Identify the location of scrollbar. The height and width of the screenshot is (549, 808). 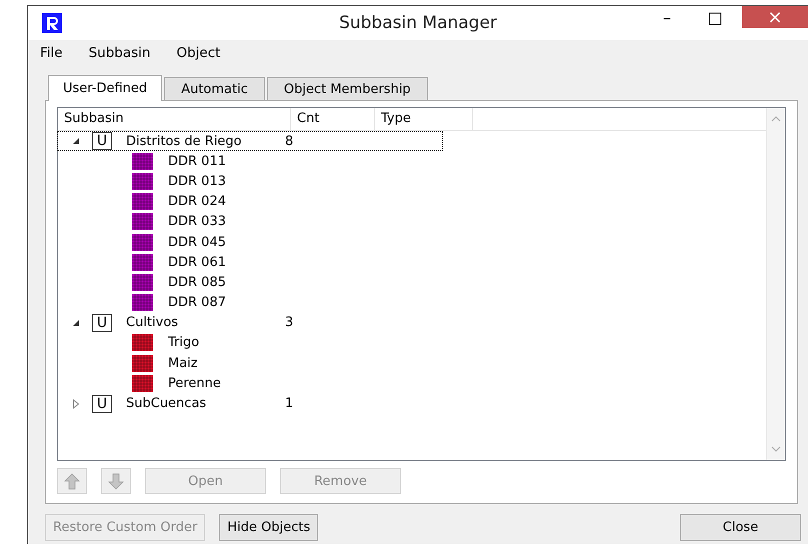
(775, 284).